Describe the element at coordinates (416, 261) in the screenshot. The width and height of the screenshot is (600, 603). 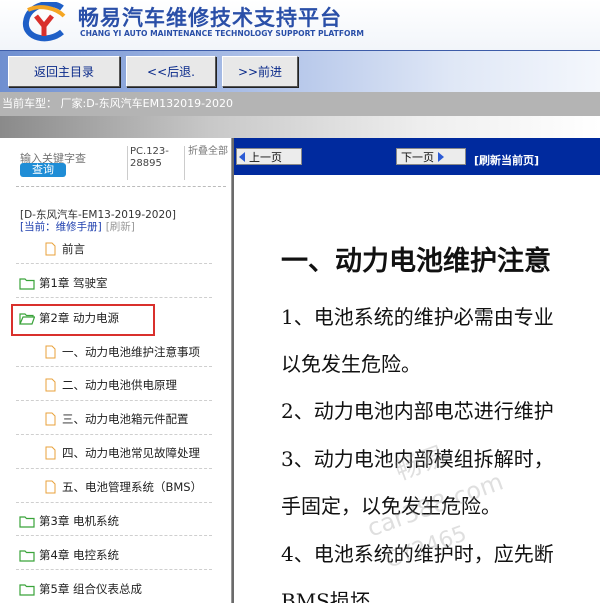
I see `document-title: 一、动力电池维护注意` at that location.